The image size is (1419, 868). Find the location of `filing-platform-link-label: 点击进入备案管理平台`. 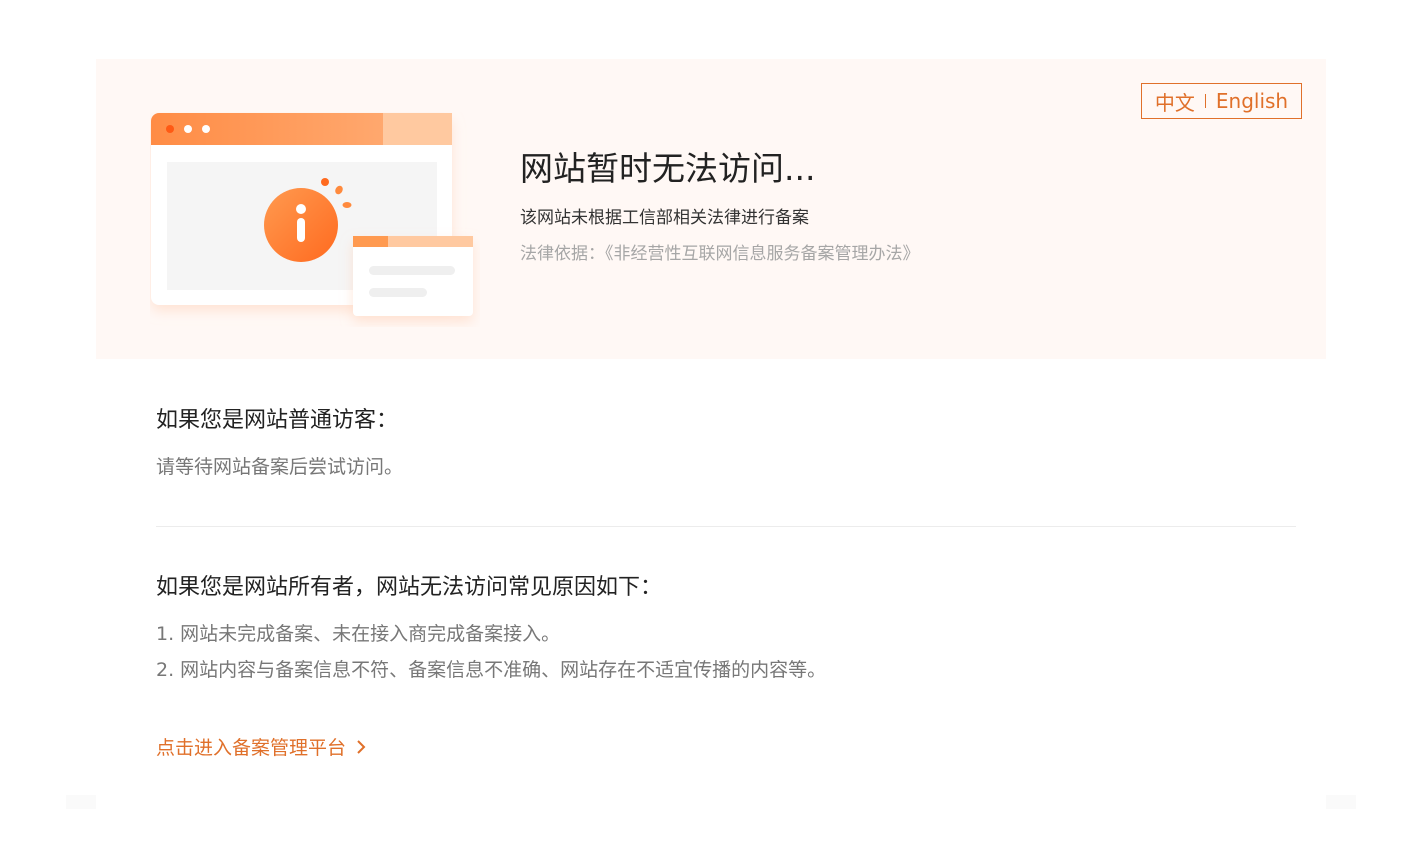

filing-platform-link-label: 点击进入备案管理平台 is located at coordinates (251, 748).